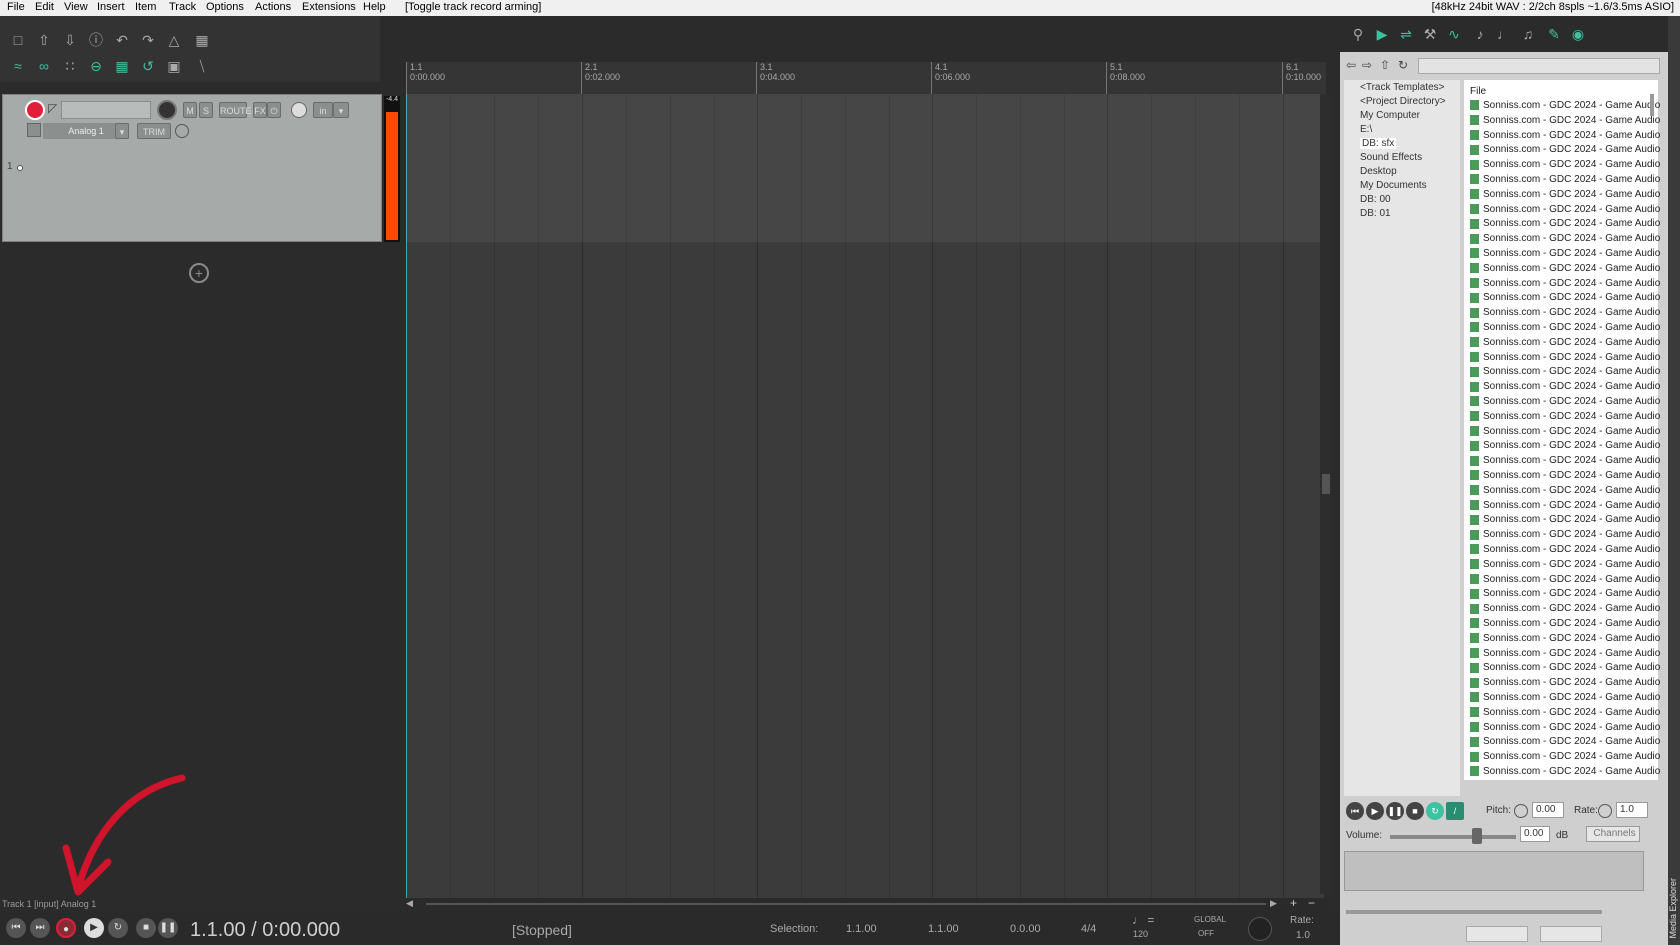 The height and width of the screenshot is (945, 1680). Describe the element at coordinates (1539, 66) in the screenshot. I see `path-input` at that location.